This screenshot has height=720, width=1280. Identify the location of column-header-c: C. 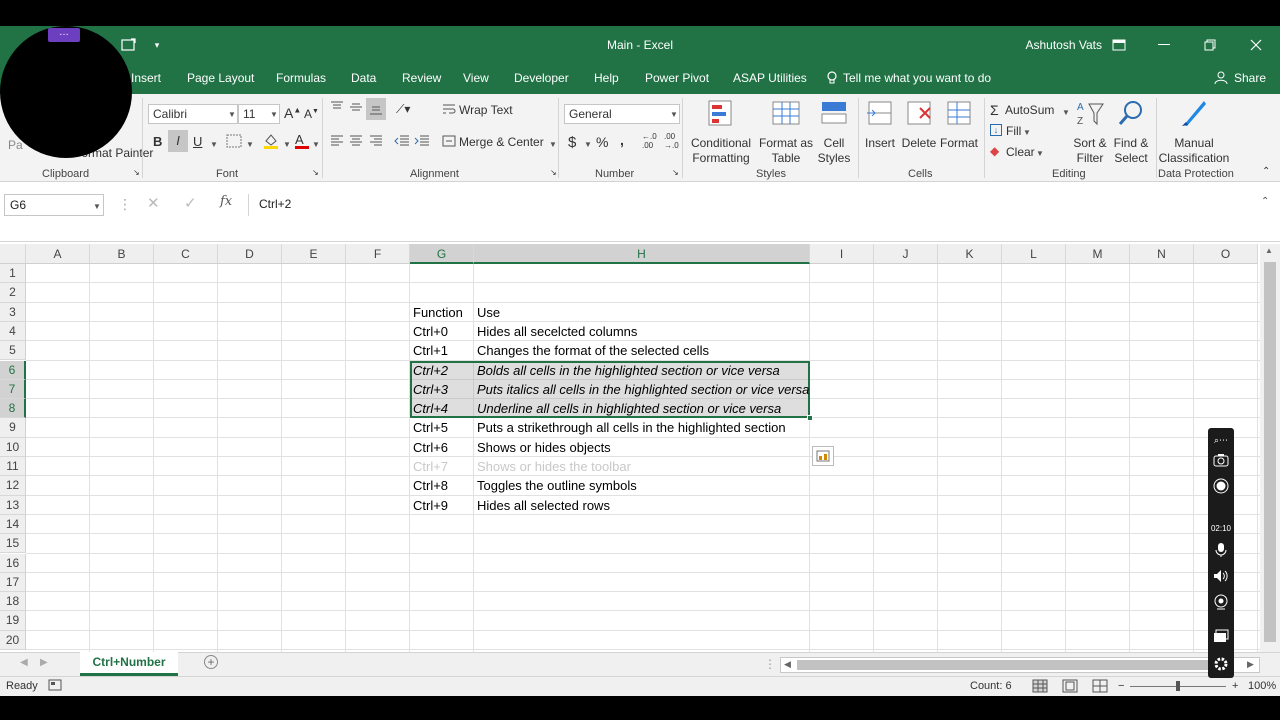
(186, 254).